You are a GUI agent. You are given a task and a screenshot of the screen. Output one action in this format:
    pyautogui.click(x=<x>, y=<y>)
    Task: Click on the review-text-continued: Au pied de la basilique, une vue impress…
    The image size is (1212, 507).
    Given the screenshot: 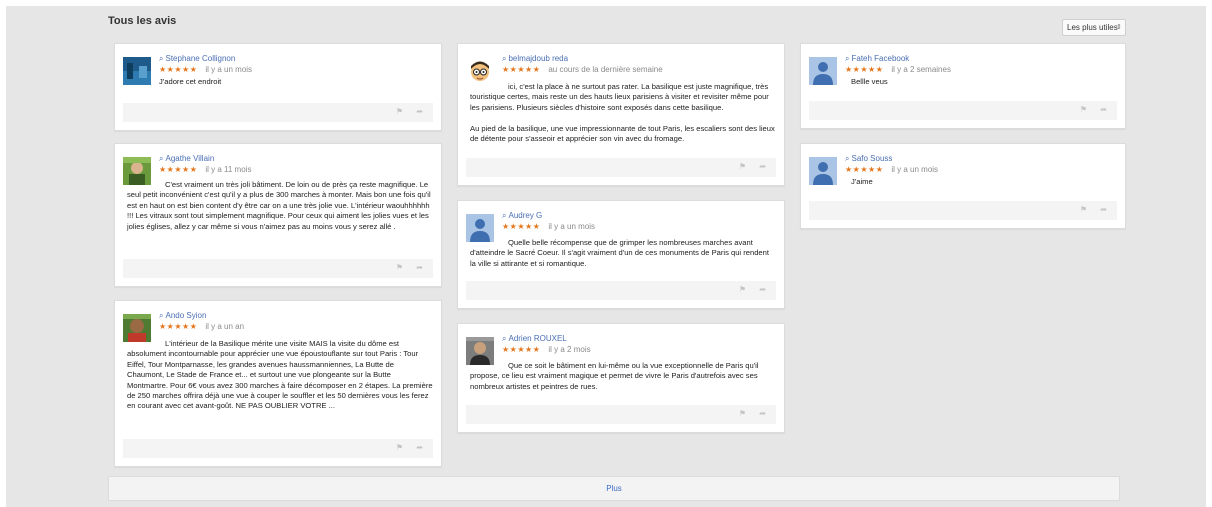 What is the action you would take?
    pyautogui.click(x=622, y=134)
    